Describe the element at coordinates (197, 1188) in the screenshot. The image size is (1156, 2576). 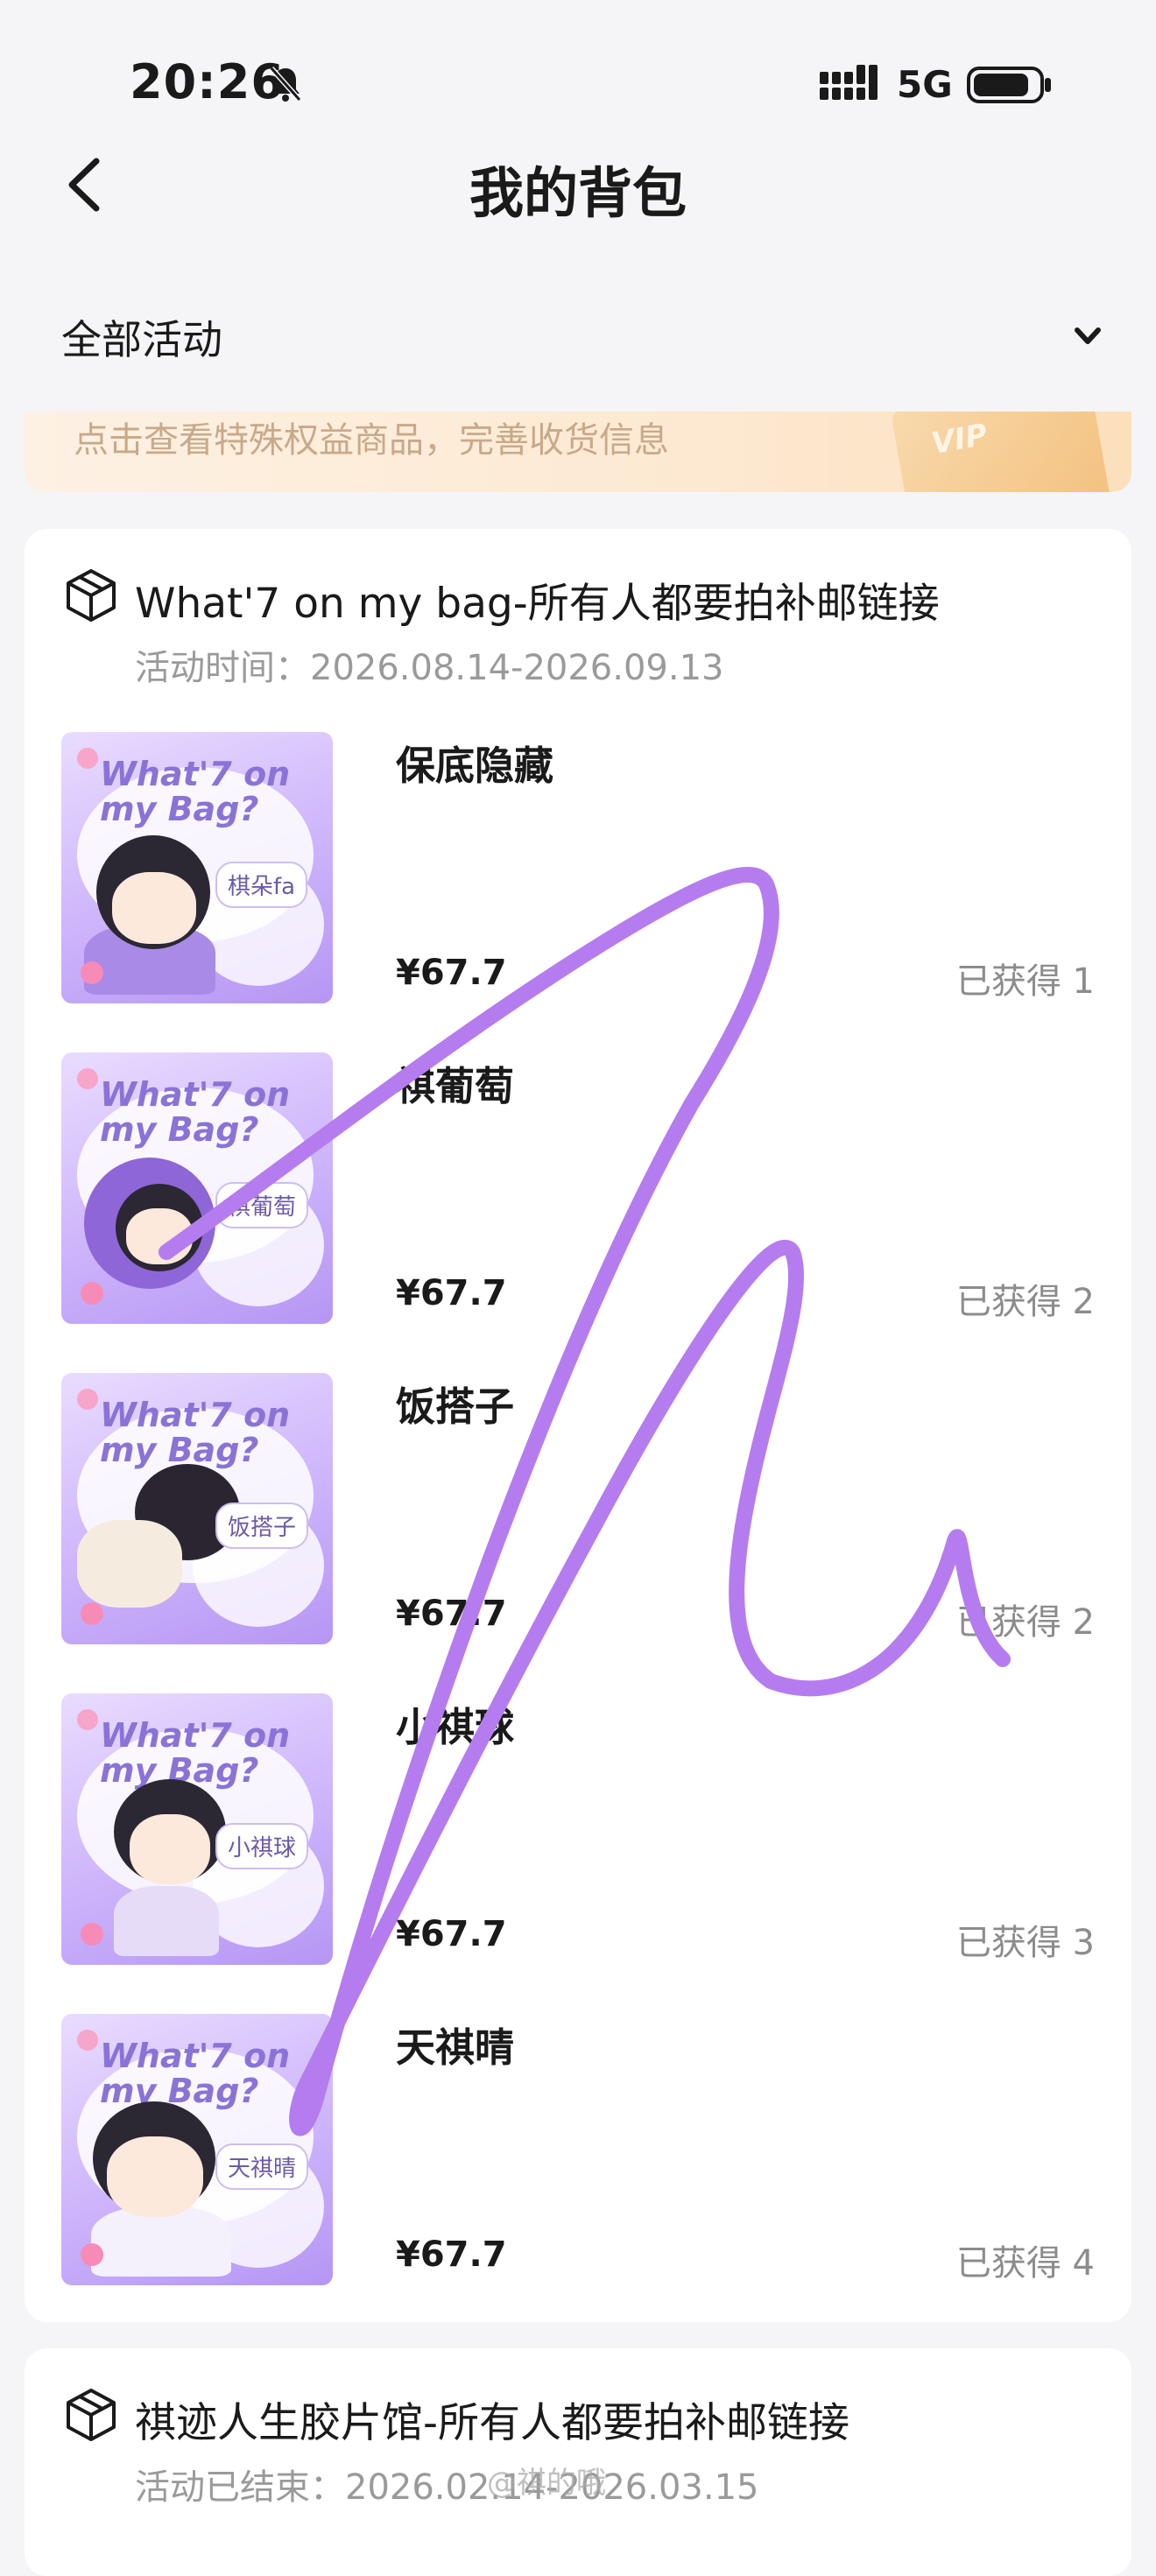
I see `item-thumbnail: What'7 on my Bag? 祺葡萄` at that location.